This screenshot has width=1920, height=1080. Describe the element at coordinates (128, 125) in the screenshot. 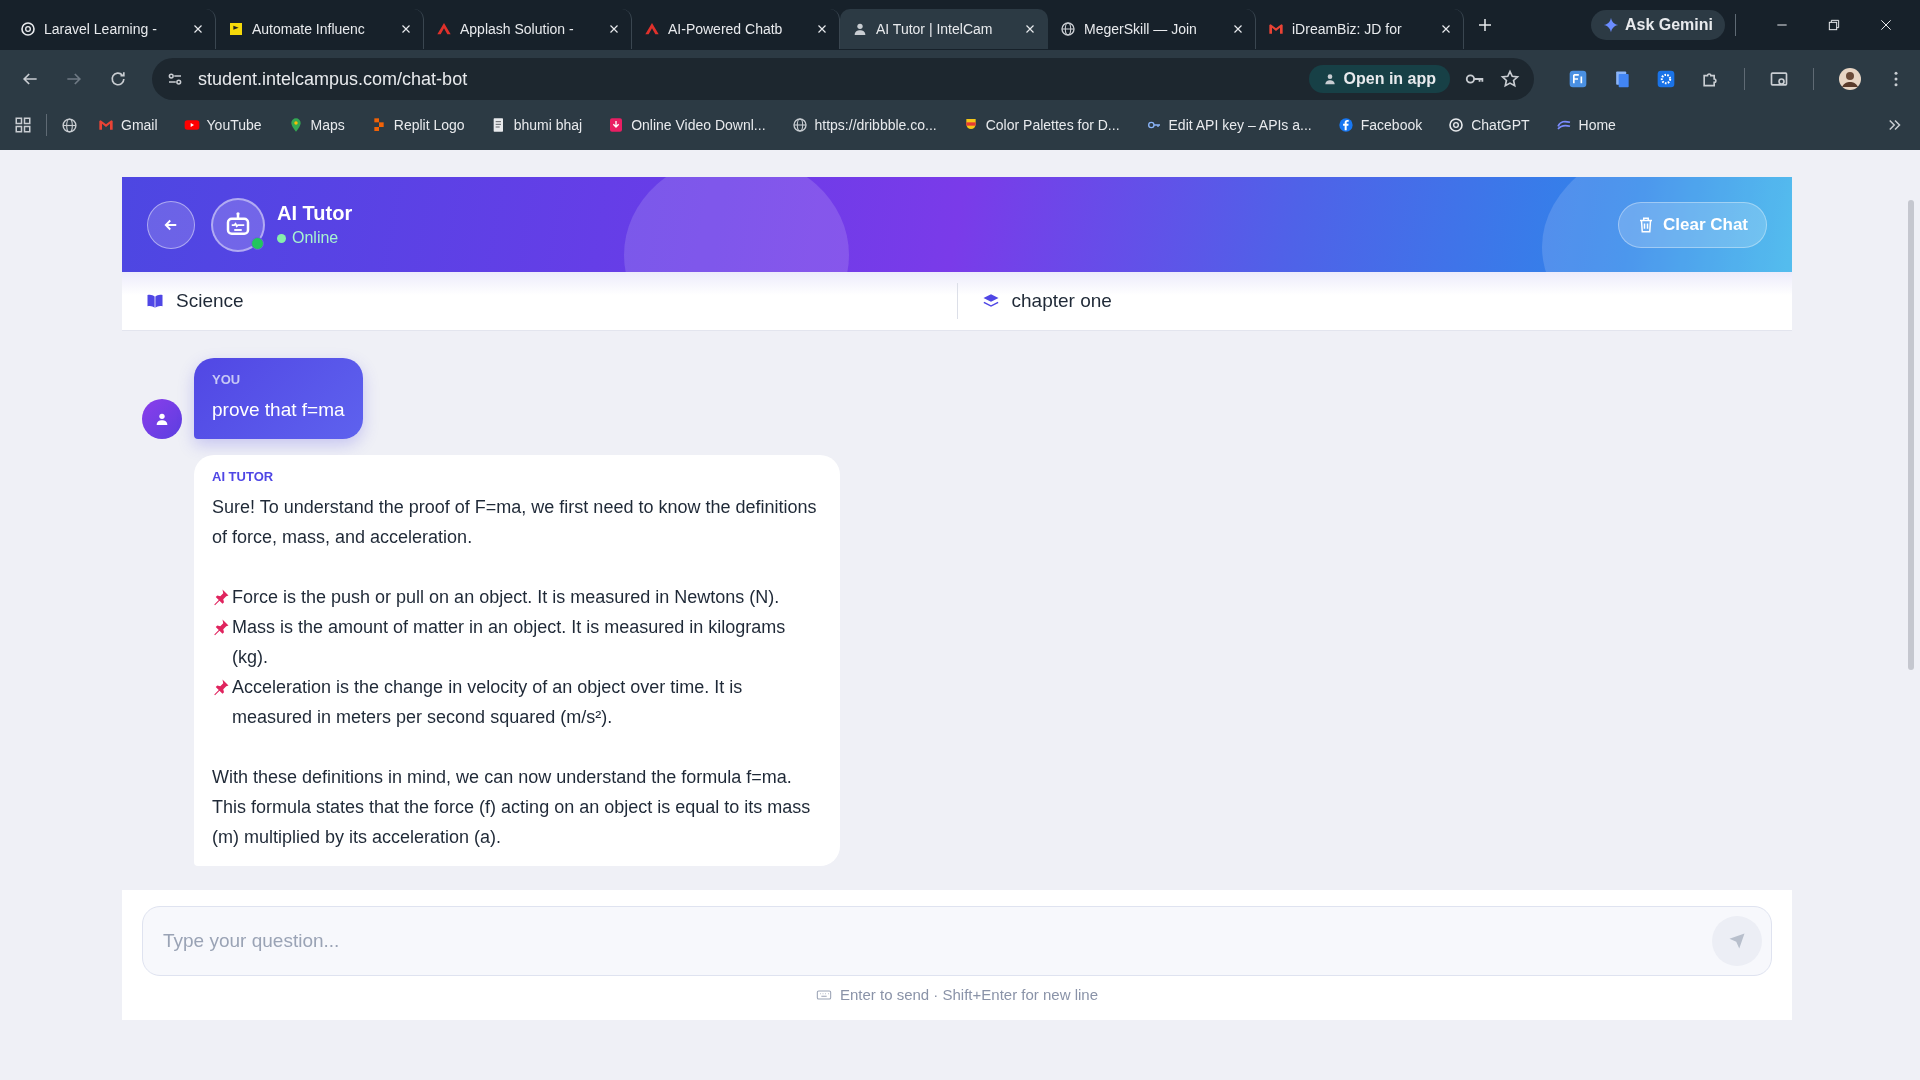

I see `bookmark: Gmail` at that location.